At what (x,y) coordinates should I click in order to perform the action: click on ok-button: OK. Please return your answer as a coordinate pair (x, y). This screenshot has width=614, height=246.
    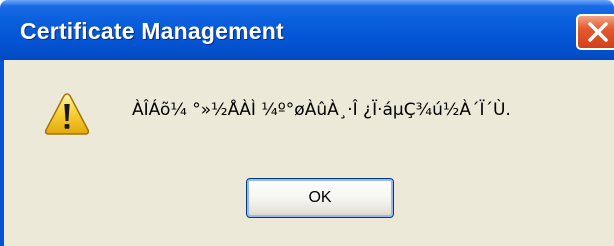
    Looking at the image, I should click on (320, 198).